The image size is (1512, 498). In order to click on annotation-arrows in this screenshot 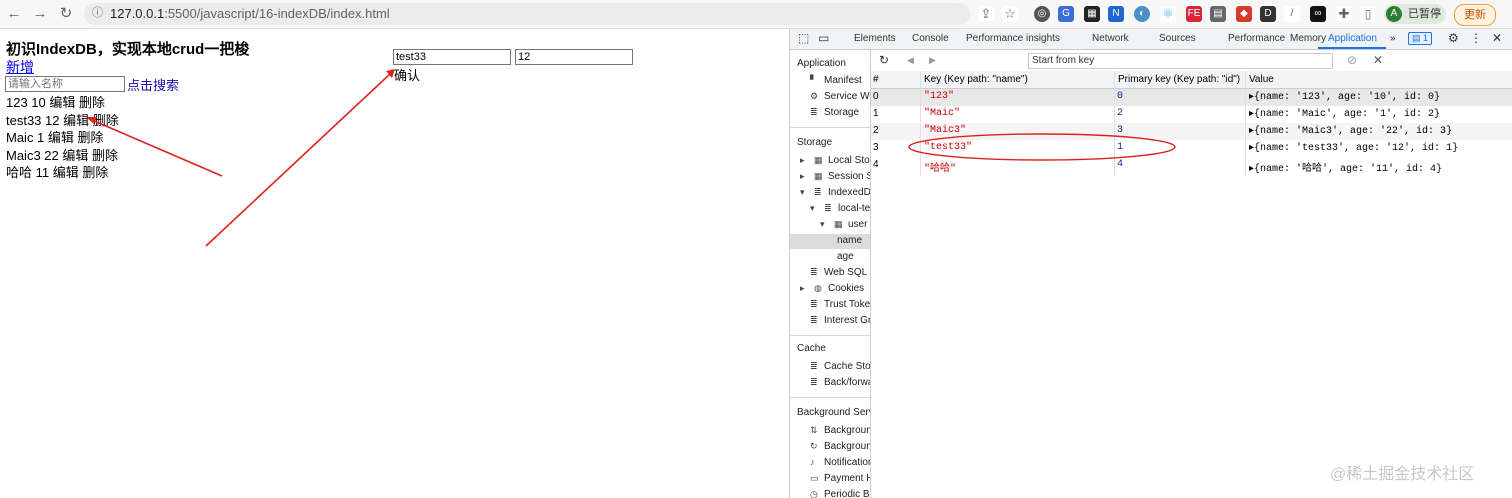, I will do `click(240, 158)`.